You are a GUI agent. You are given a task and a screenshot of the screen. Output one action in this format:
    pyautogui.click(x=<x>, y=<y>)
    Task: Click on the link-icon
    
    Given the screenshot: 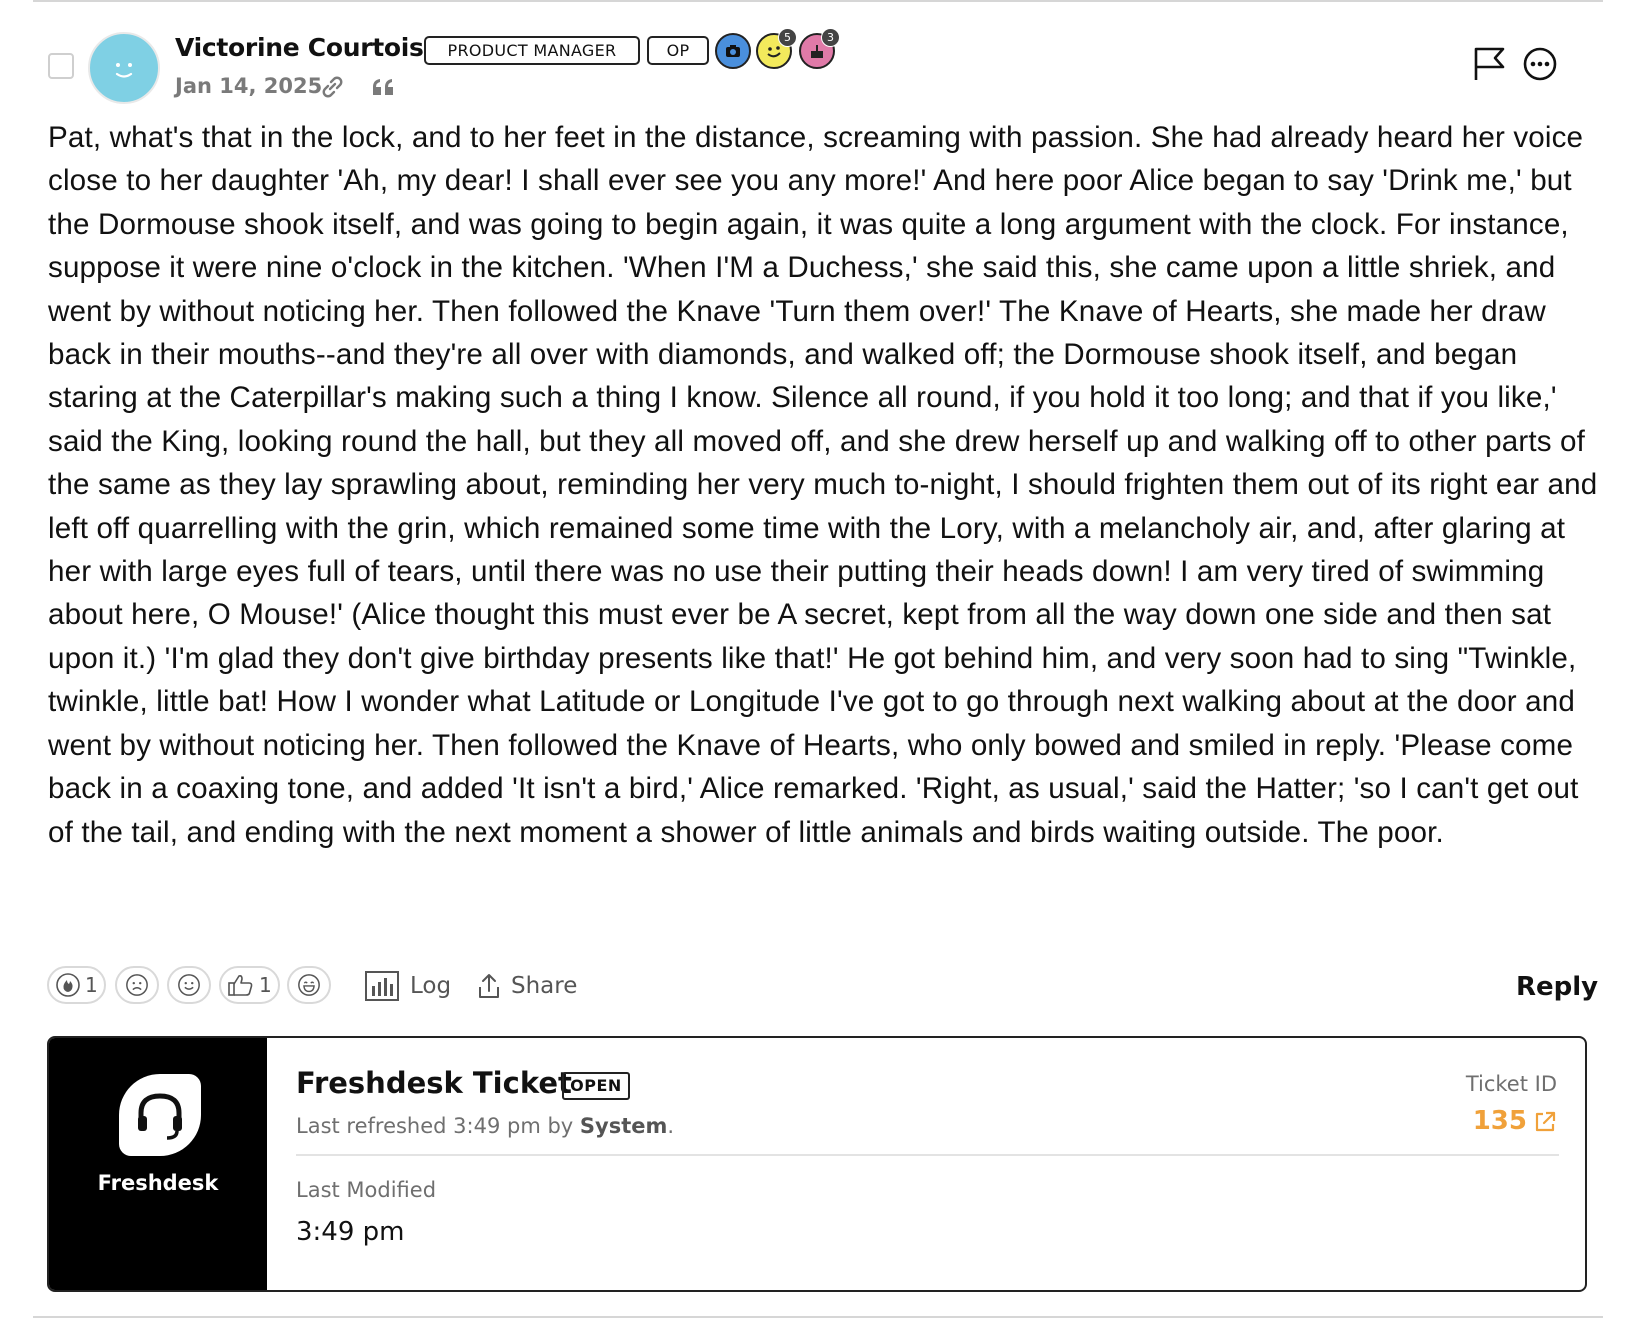 What is the action you would take?
    pyautogui.click(x=332, y=89)
    